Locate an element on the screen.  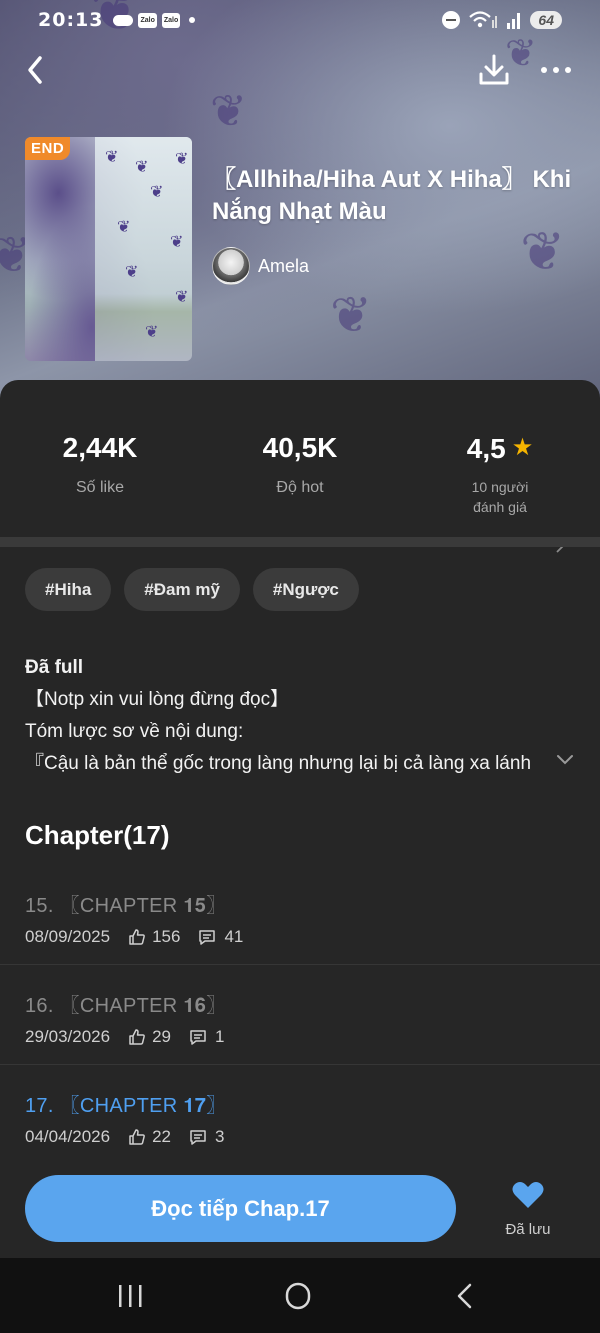
signal-icon is located at coordinates (514, 21).